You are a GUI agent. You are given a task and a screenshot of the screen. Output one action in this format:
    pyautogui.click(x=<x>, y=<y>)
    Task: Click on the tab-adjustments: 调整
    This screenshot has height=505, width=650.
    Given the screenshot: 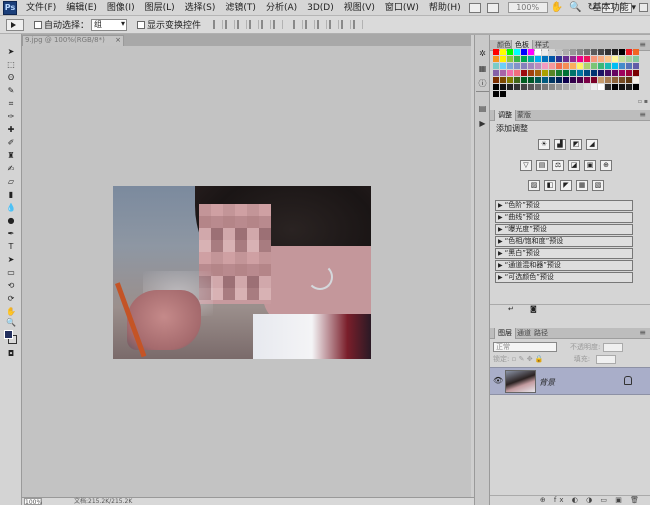 What is the action you would take?
    pyautogui.click(x=505, y=115)
    